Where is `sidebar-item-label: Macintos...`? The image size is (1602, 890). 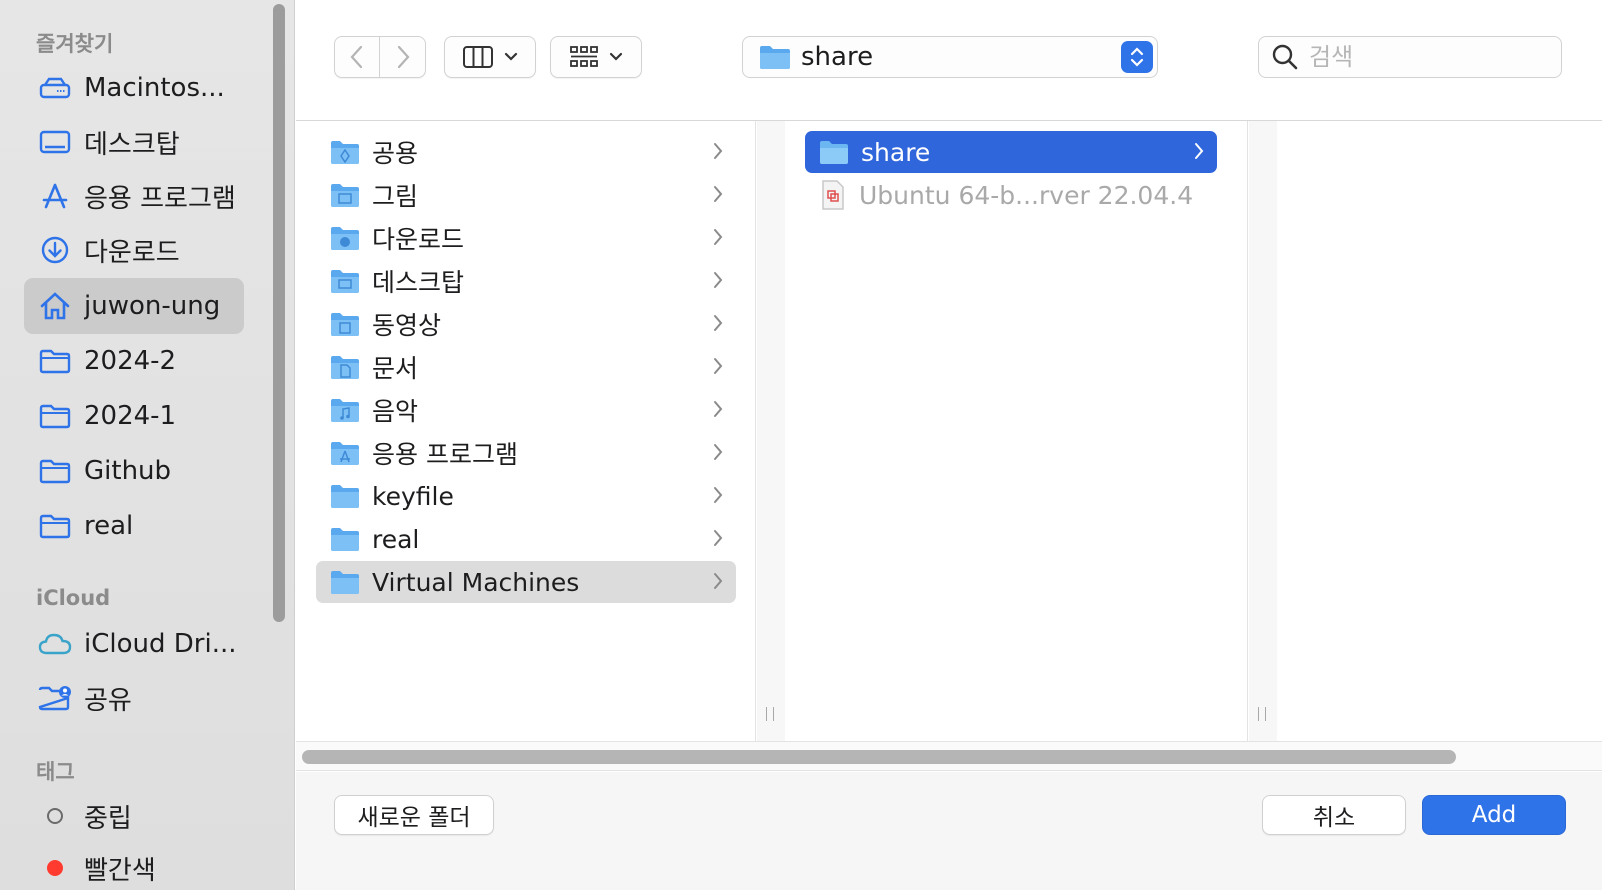
sidebar-item-label: Macintos... is located at coordinates (154, 88).